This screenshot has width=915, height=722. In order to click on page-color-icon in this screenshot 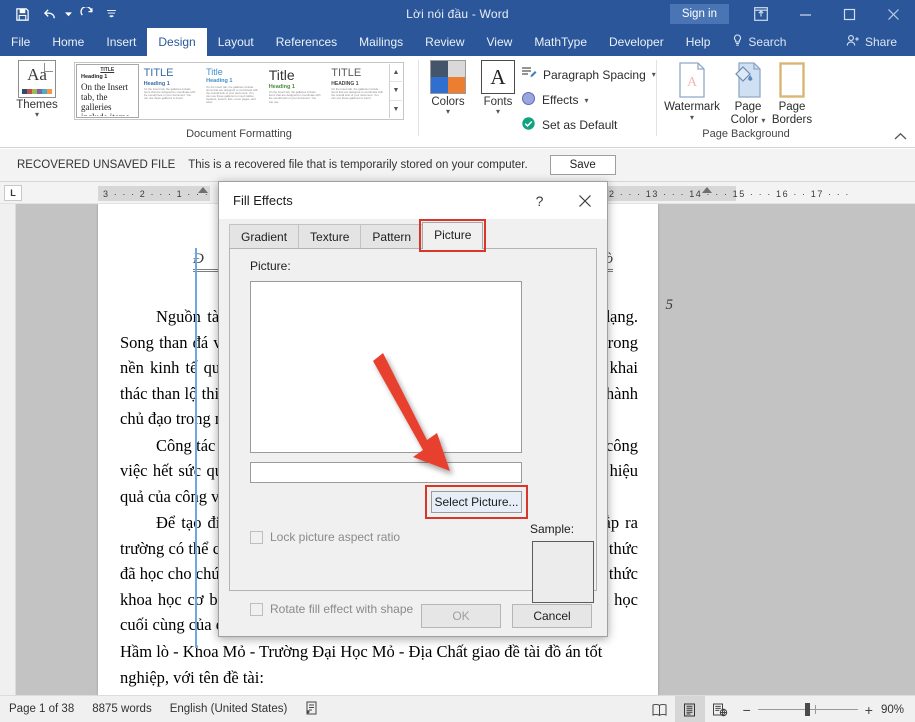, I will do `click(748, 81)`.